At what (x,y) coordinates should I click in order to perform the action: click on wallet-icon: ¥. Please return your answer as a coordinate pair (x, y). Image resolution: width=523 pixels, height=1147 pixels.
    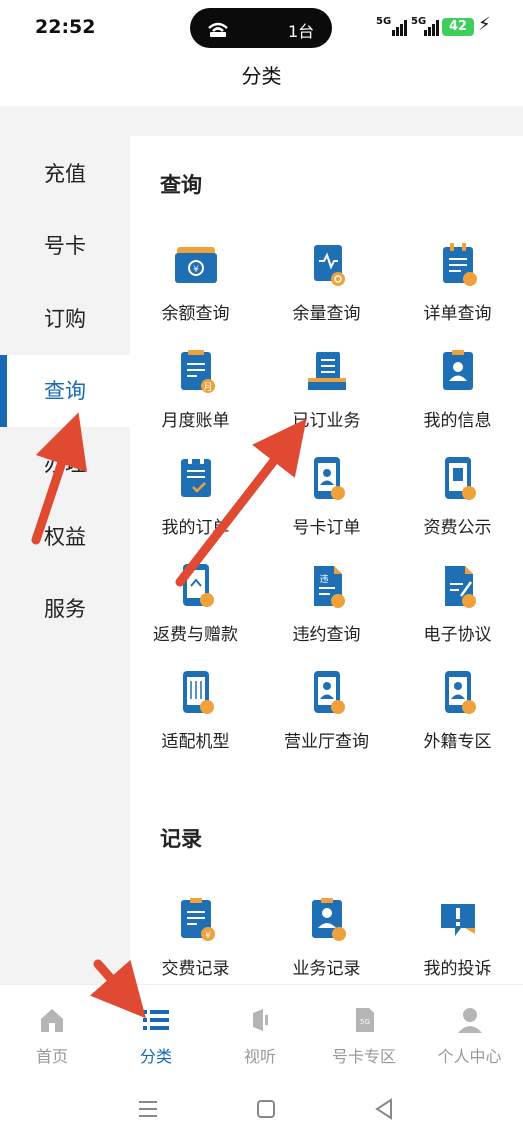
    Looking at the image, I should click on (195, 265).